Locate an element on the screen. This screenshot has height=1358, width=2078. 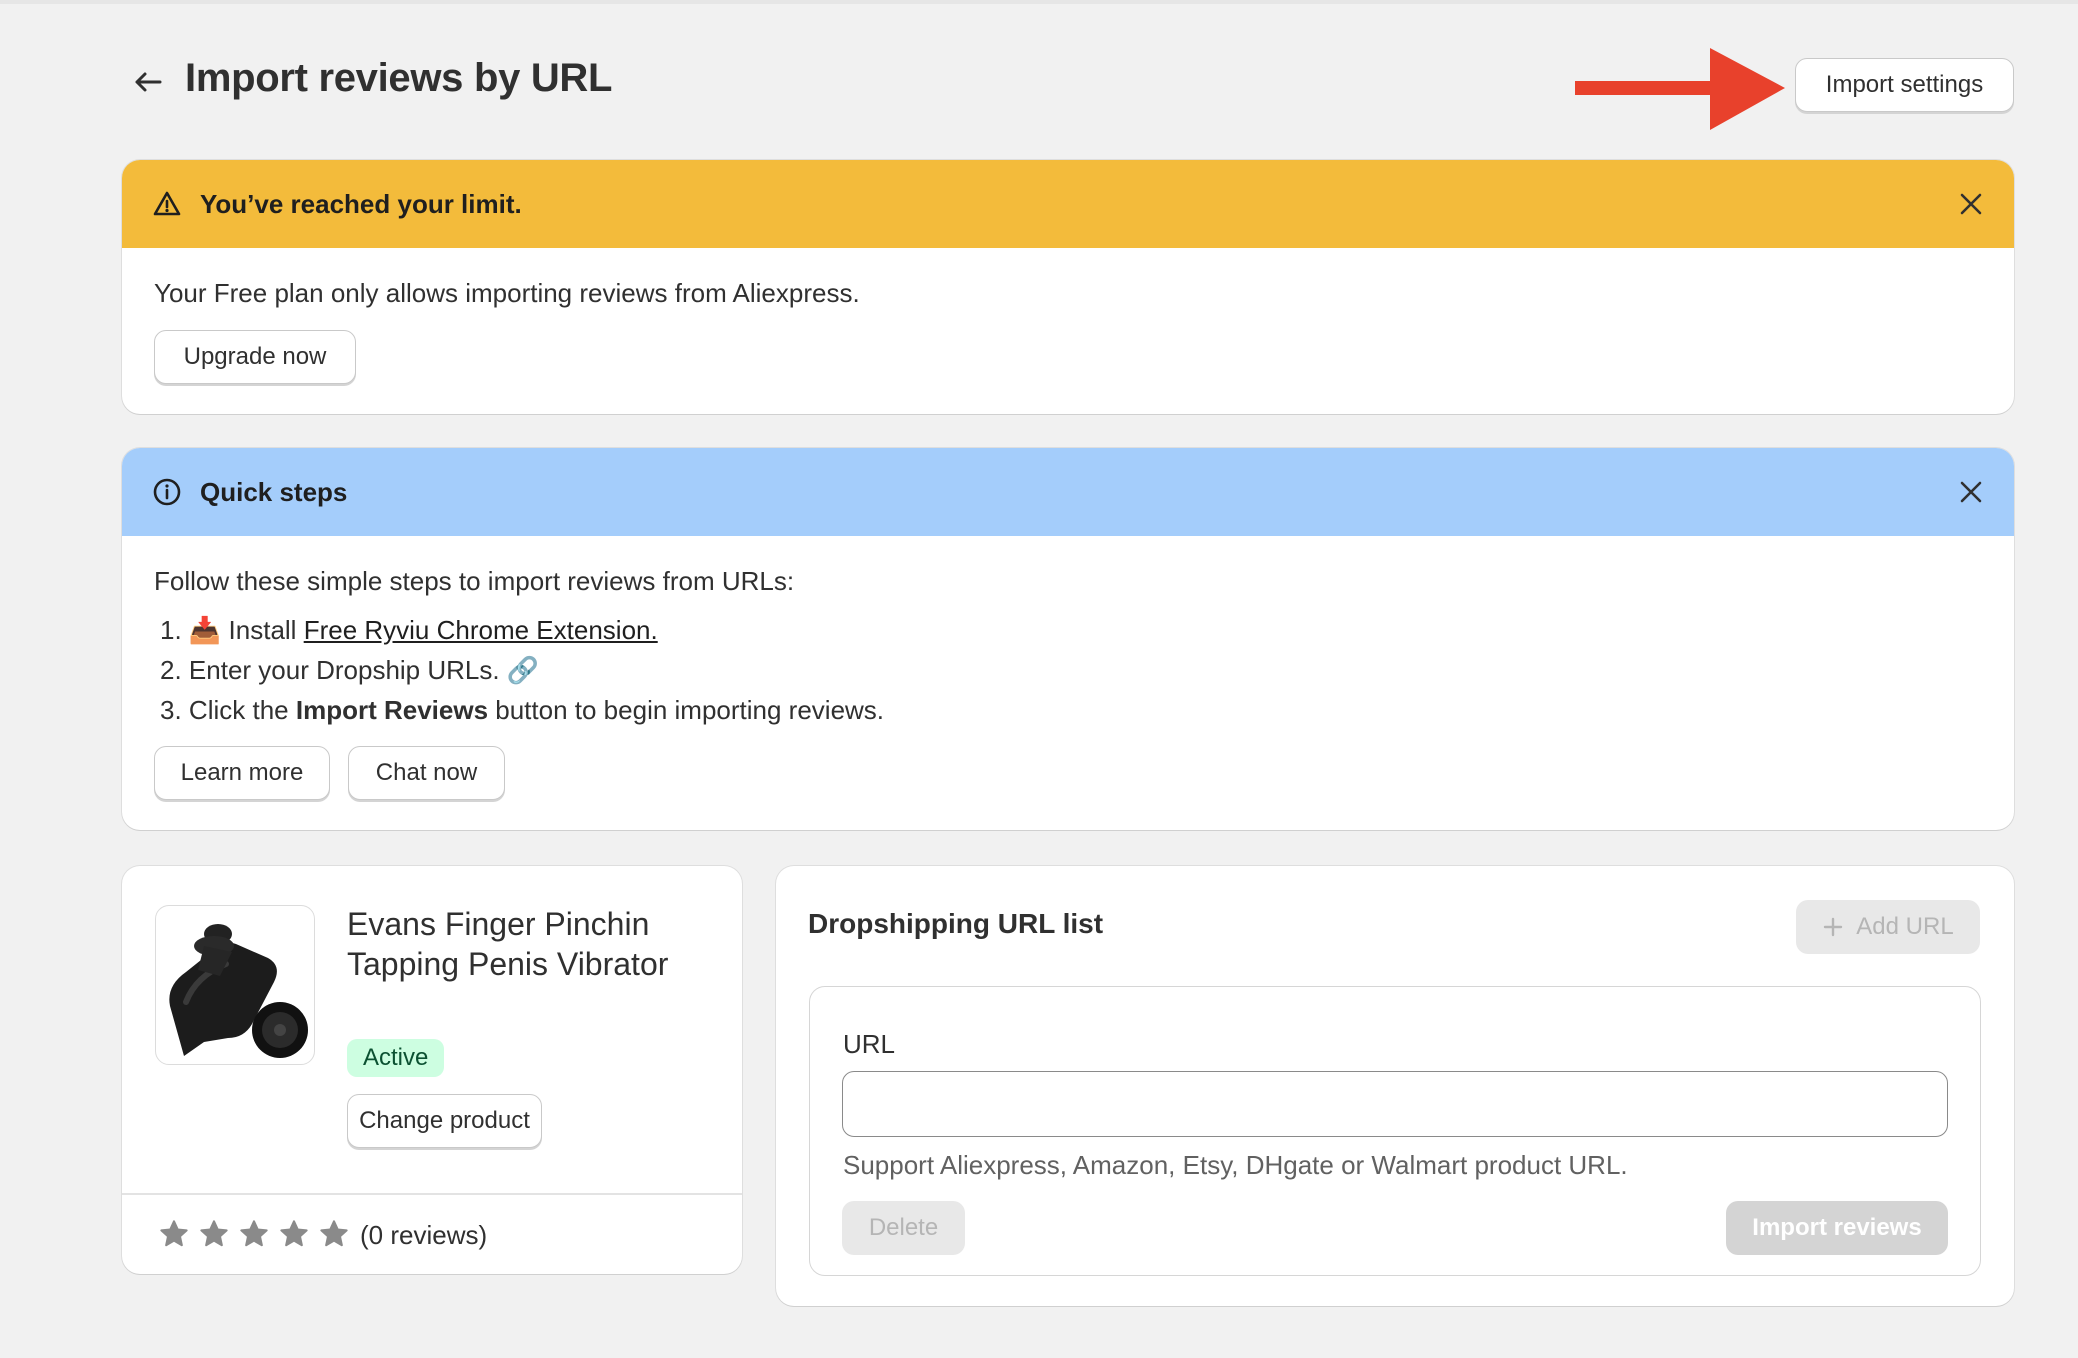
step-item: 2. Enter your Dropship URLs. 🔗 is located at coordinates (522, 670).